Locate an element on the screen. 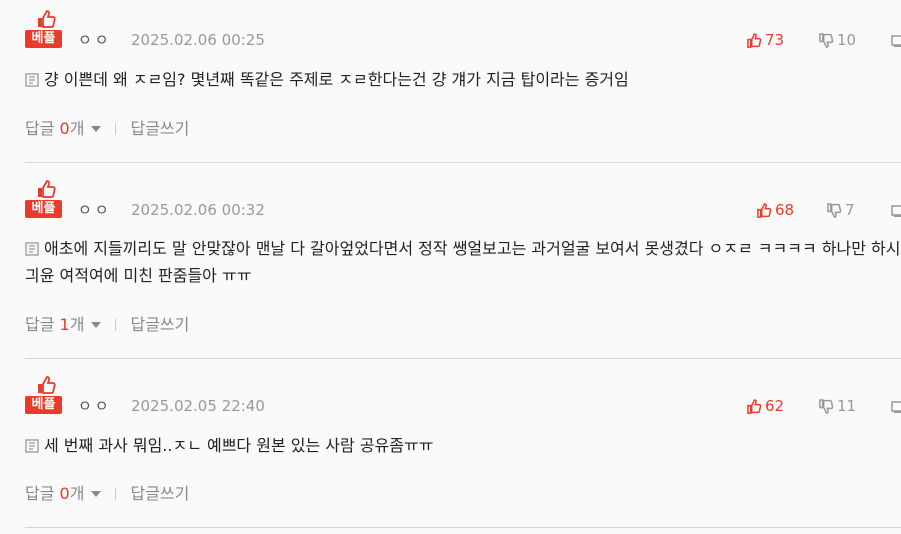 Image resolution: width=901 pixels, height=534 pixels. comment-date: 2025.02.06 00:25 is located at coordinates (198, 40).